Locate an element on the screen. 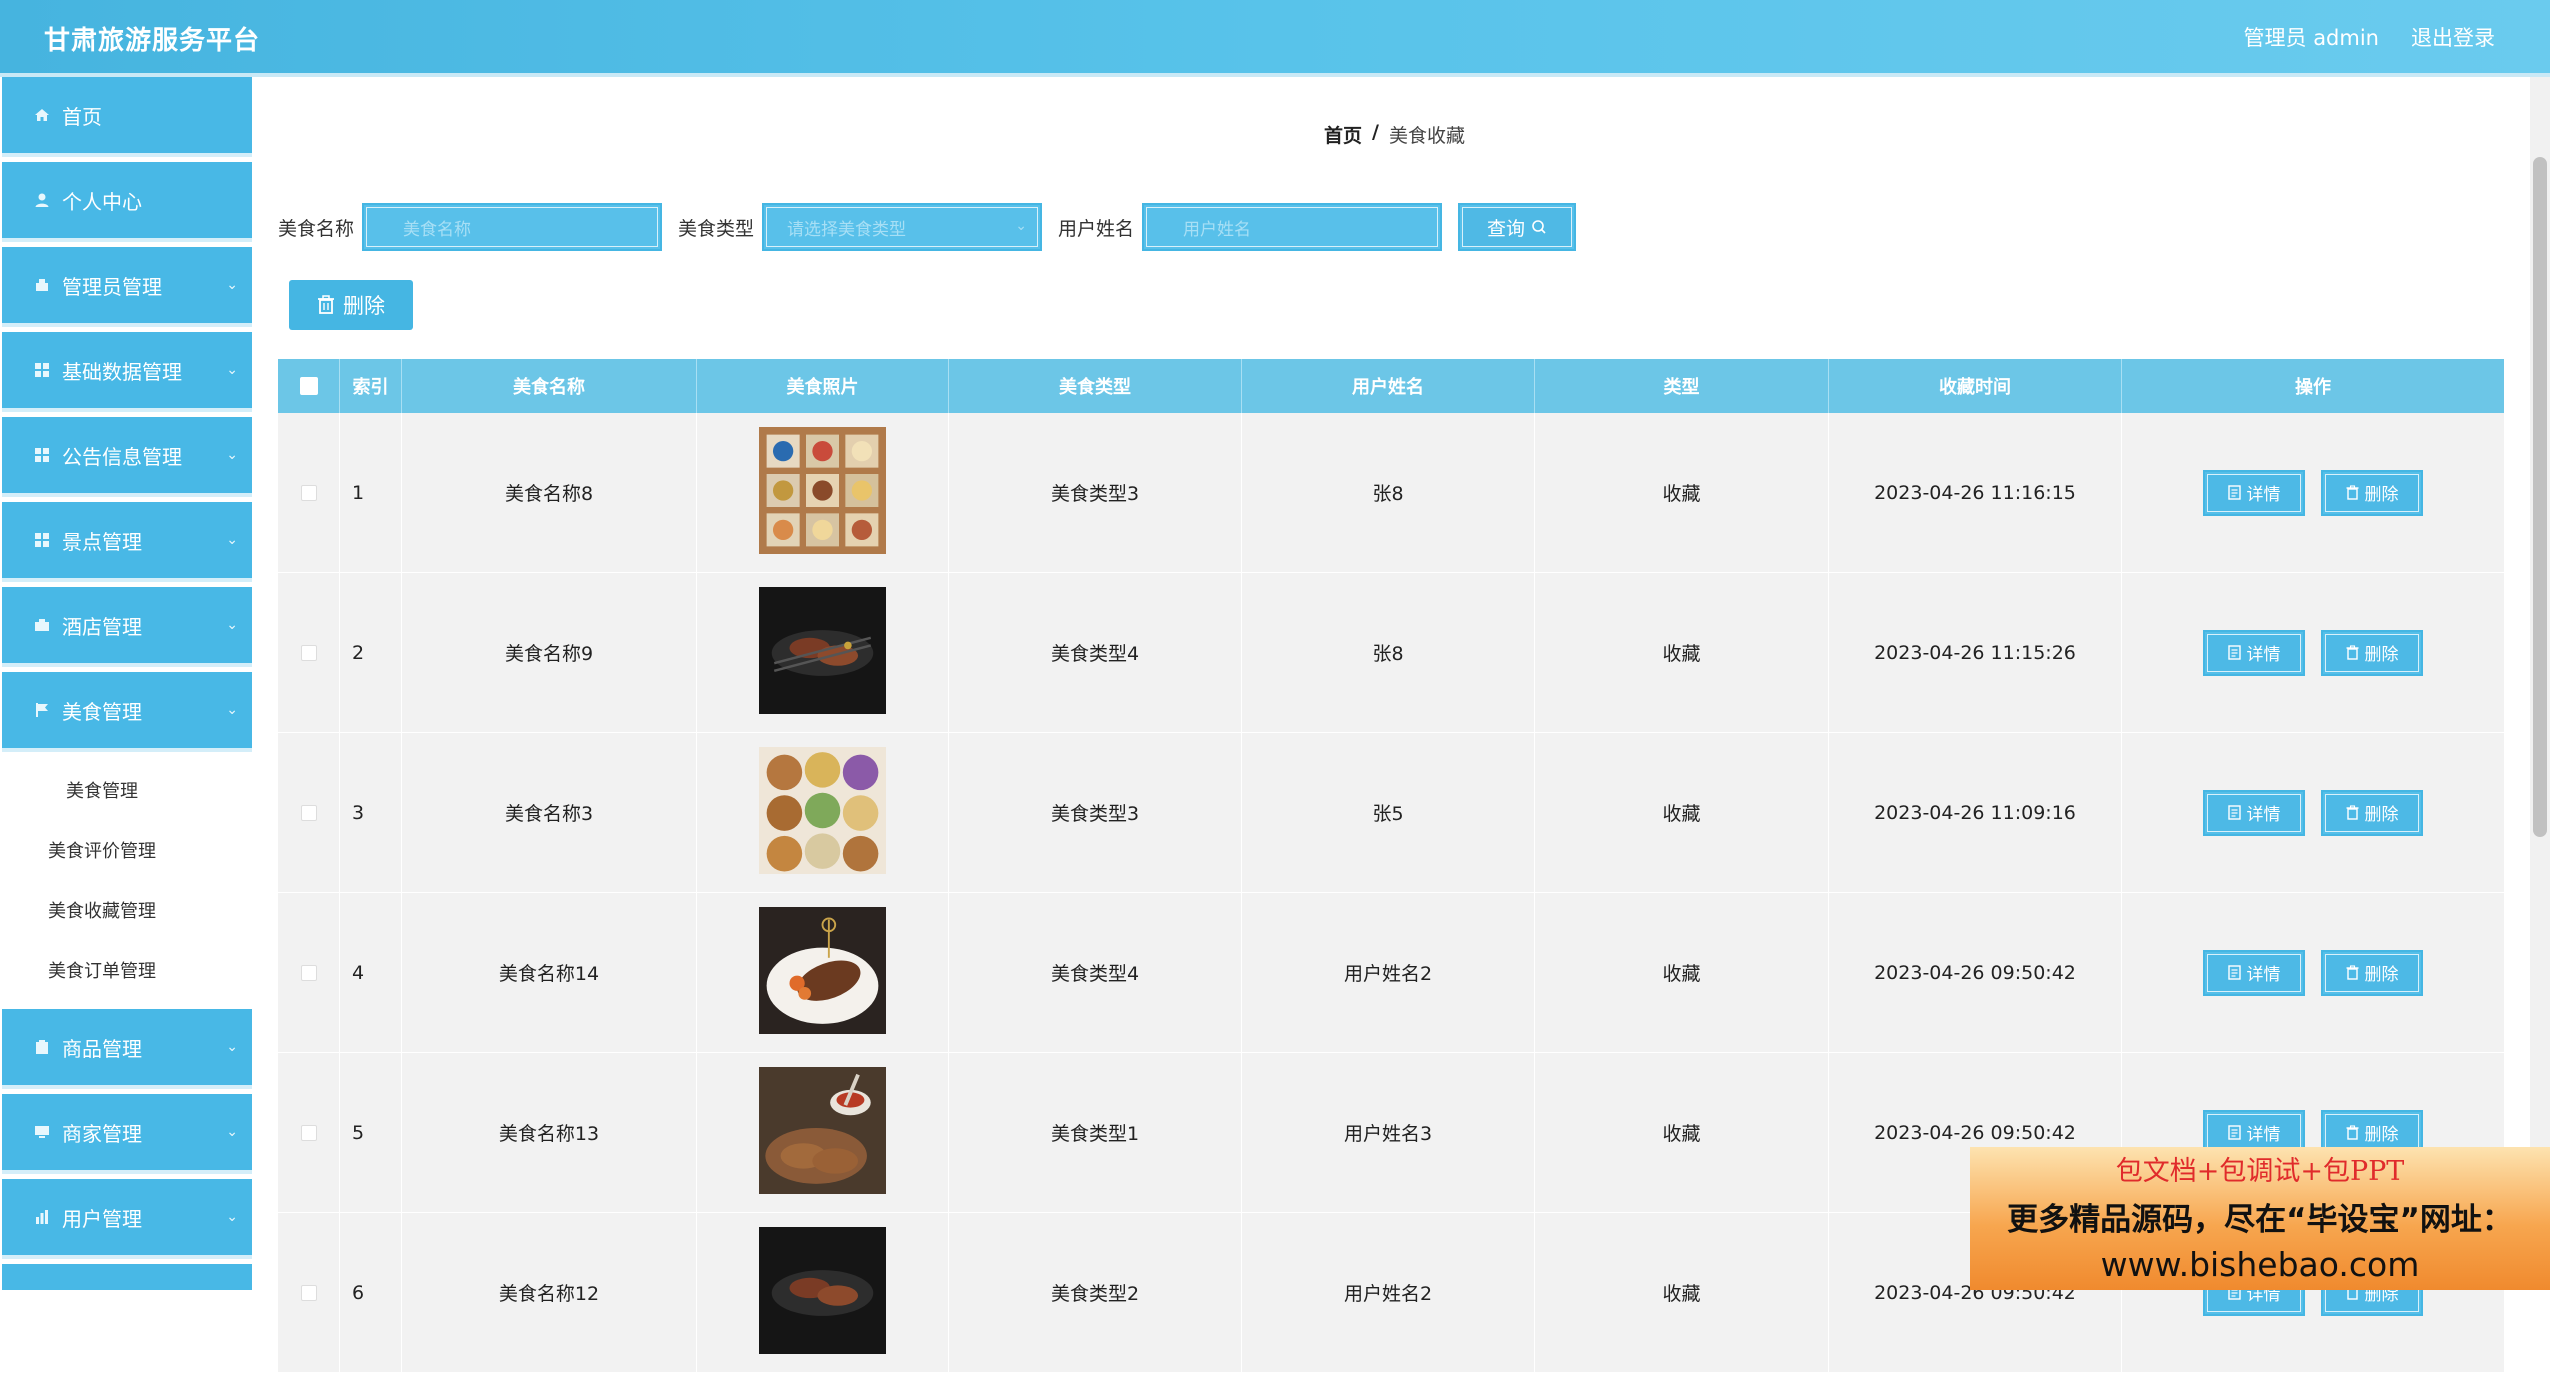 Image resolution: width=2550 pixels, height=1373 pixels. query-button-label: 查询 is located at coordinates (1506, 228).